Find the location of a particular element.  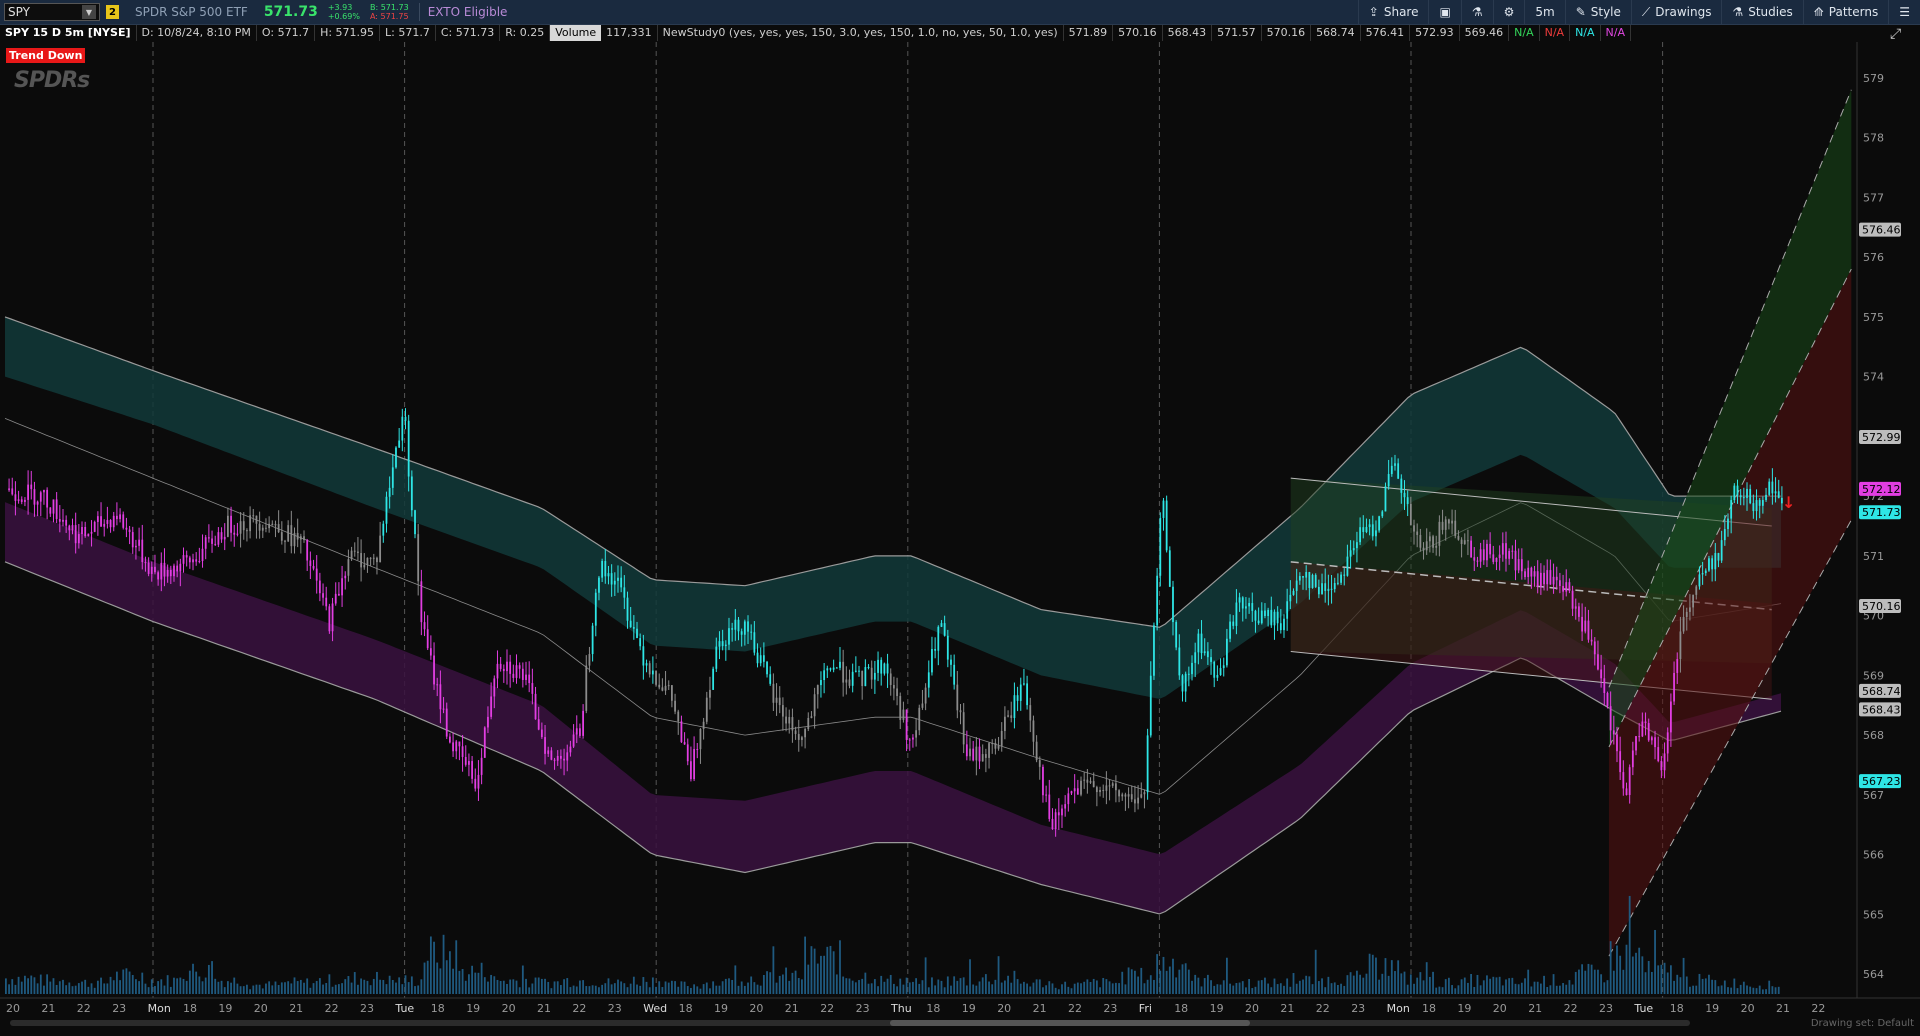

scroll-track is located at coordinates (850, 1023).